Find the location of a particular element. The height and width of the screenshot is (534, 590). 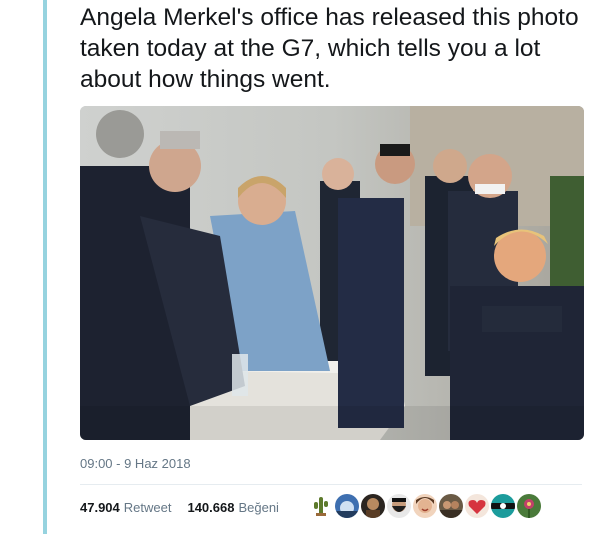

retweets-count: 47.904 is located at coordinates (100, 507).